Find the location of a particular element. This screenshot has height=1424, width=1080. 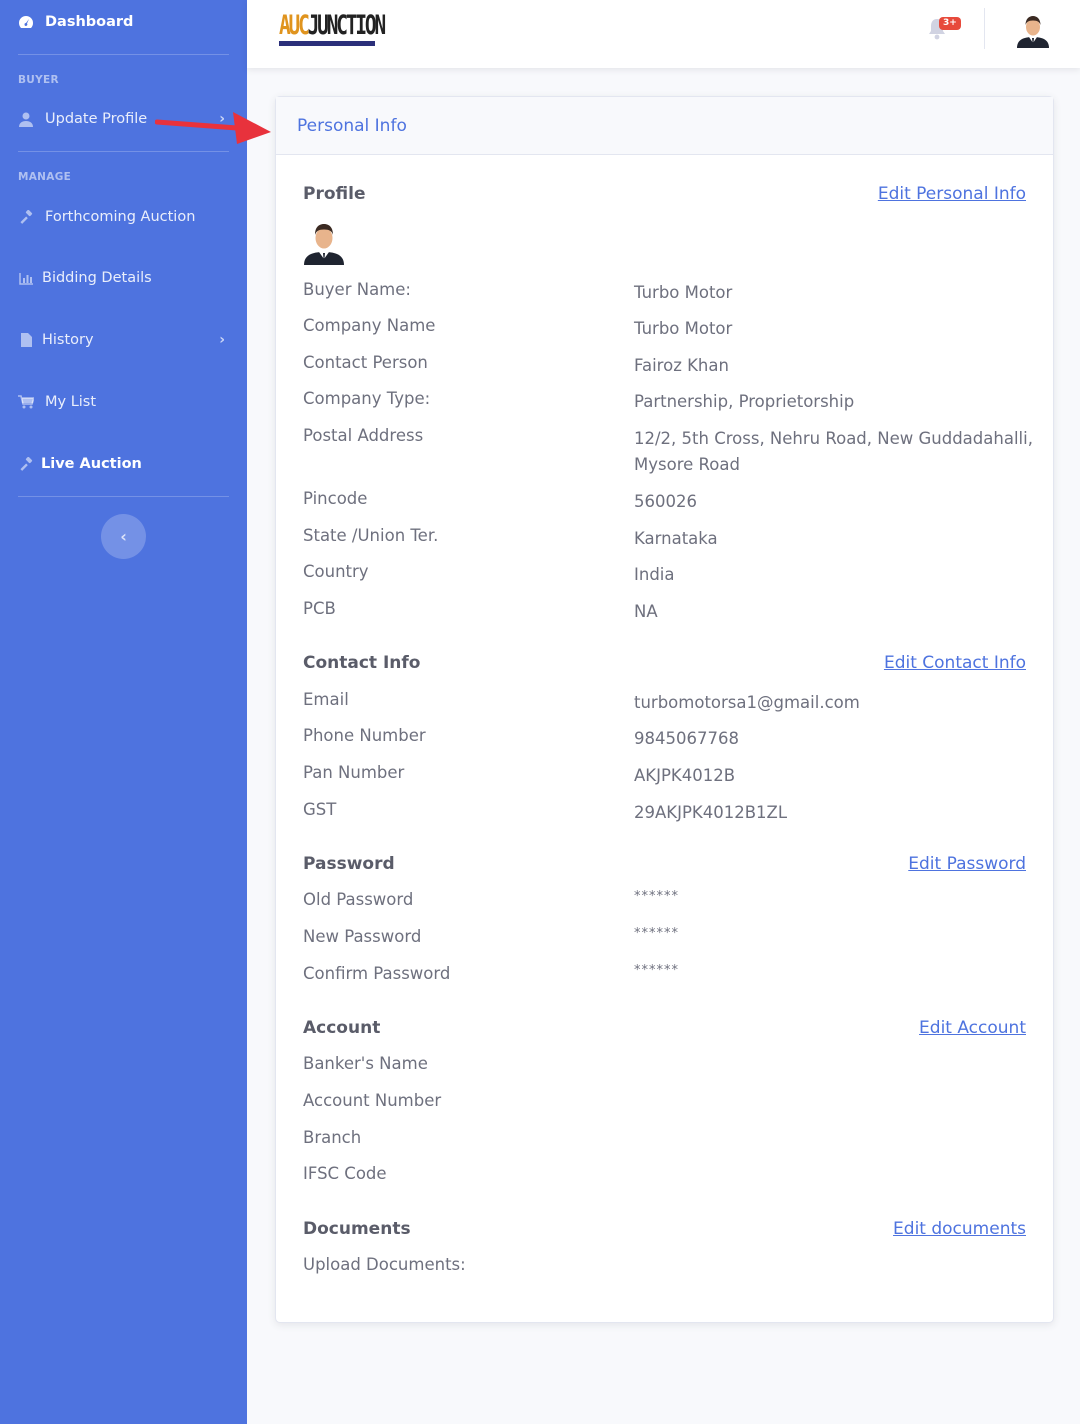

edit-contact-info-link: Edit Contact Info is located at coordinates (955, 663).